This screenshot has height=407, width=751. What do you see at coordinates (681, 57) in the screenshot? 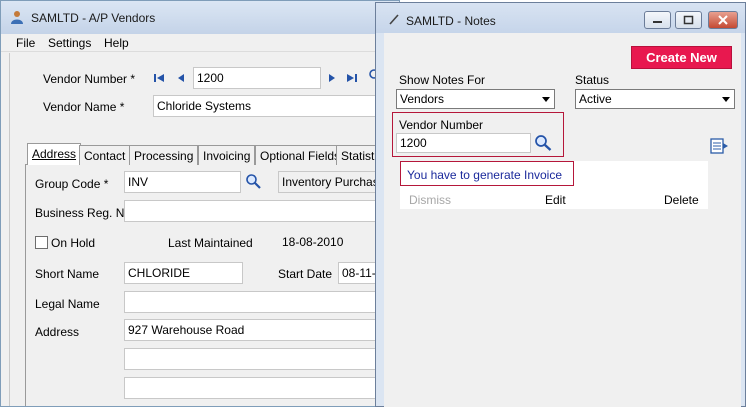
I see `create-new-button: Create New` at bounding box center [681, 57].